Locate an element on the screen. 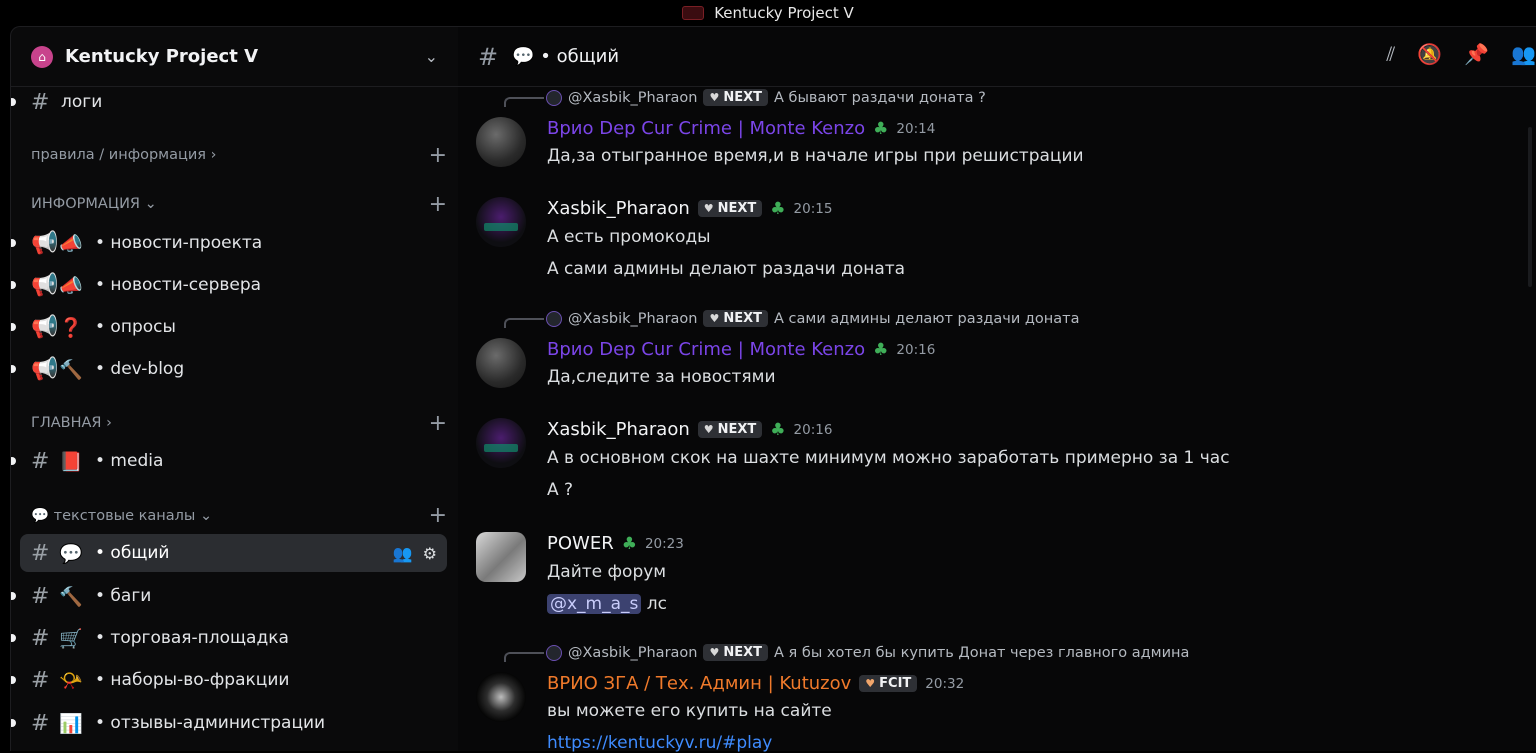 Image resolution: width=1536 pixels, height=753 pixels. timestamp: 20:32 is located at coordinates (945, 683).